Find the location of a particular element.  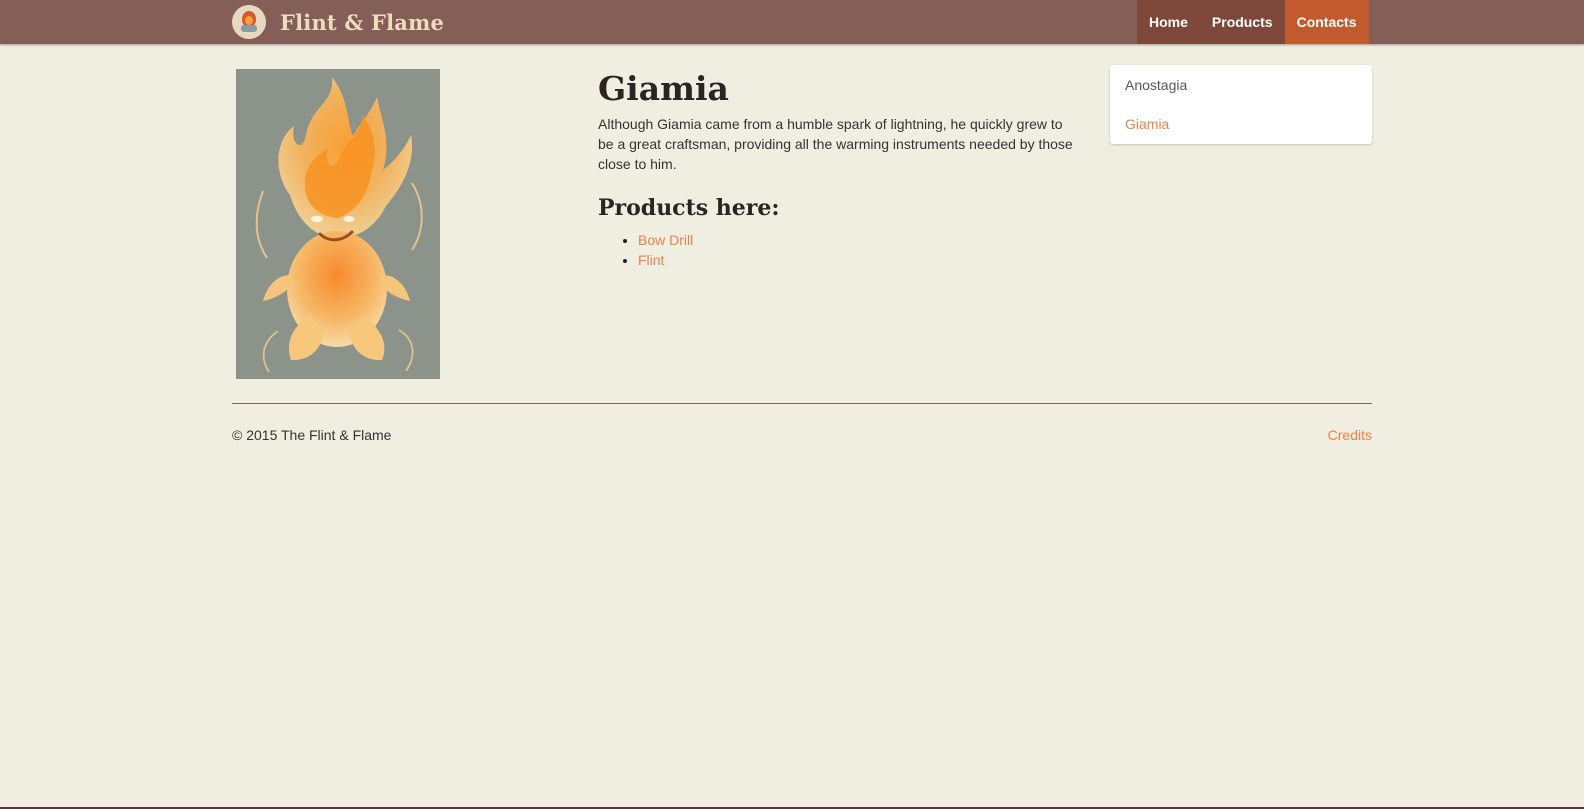

credits-link: Credits is located at coordinates (1350, 435).